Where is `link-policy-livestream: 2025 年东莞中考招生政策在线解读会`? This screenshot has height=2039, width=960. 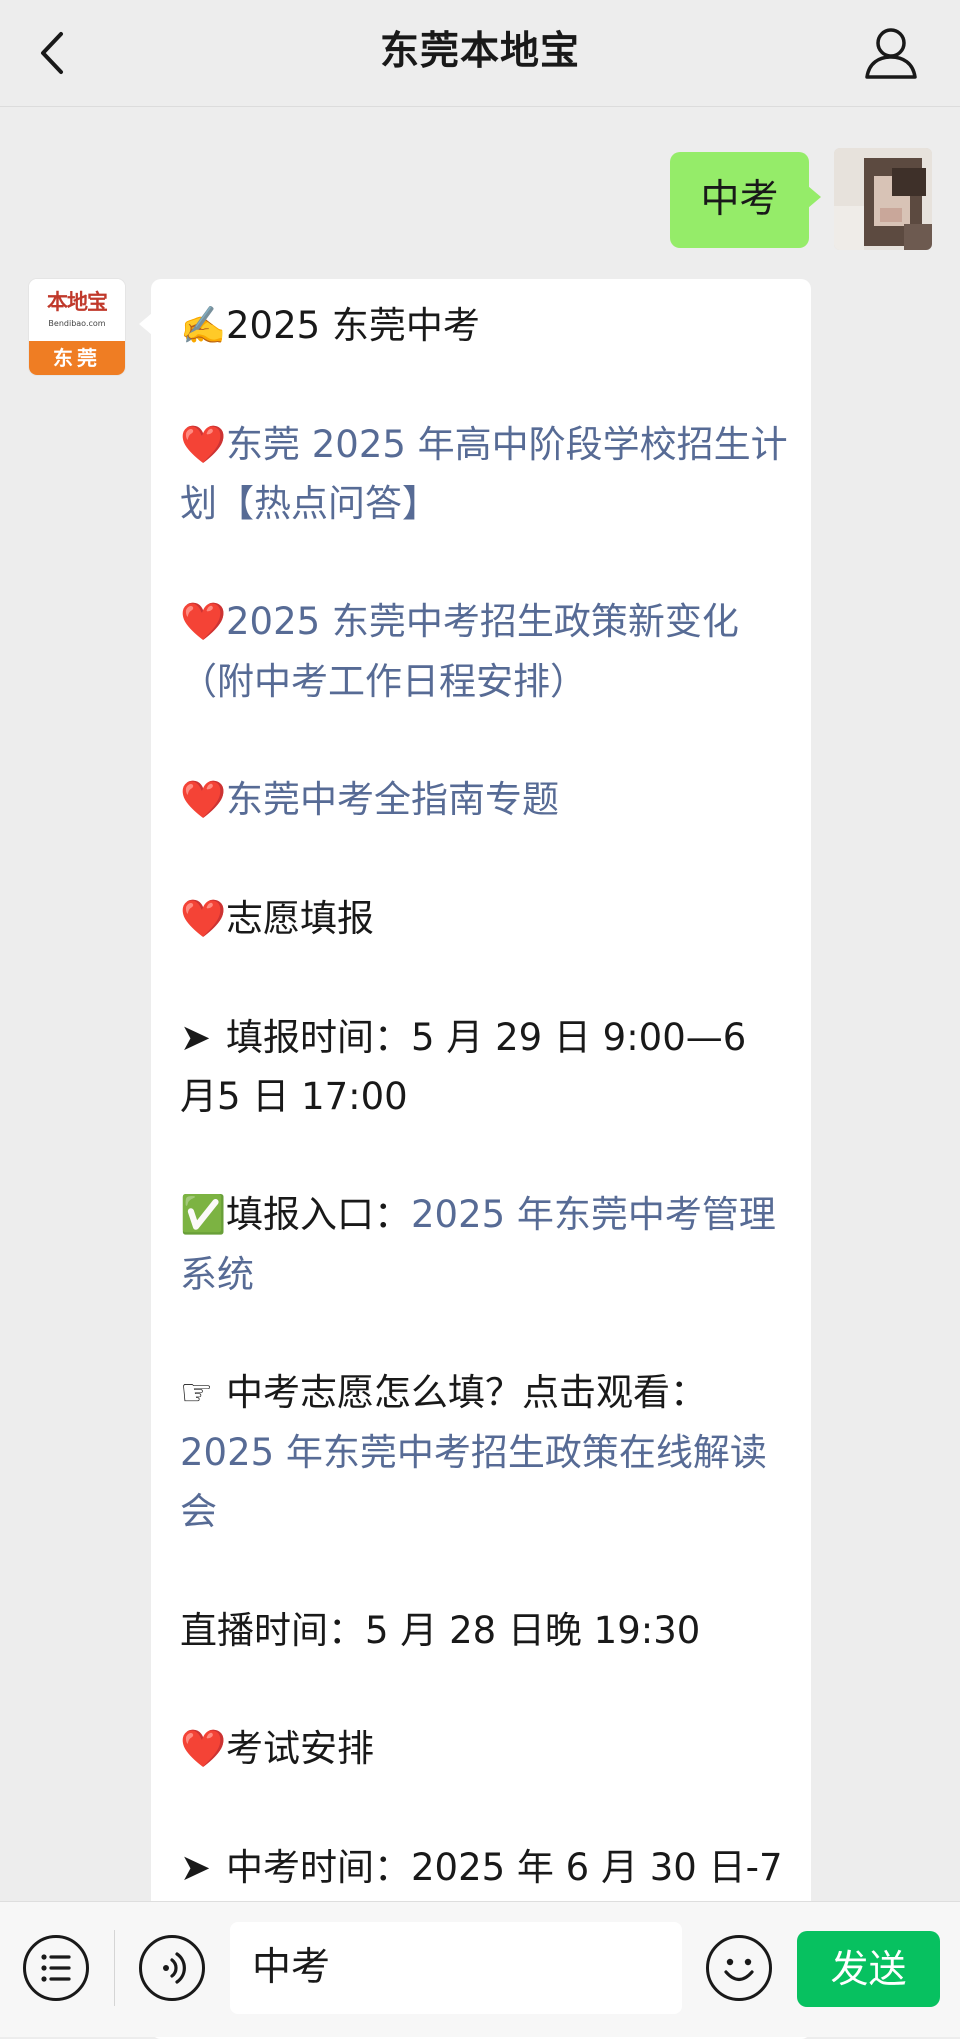 link-policy-livestream: 2025 年东莞中考招生政策在线解读会 is located at coordinates (473, 1482).